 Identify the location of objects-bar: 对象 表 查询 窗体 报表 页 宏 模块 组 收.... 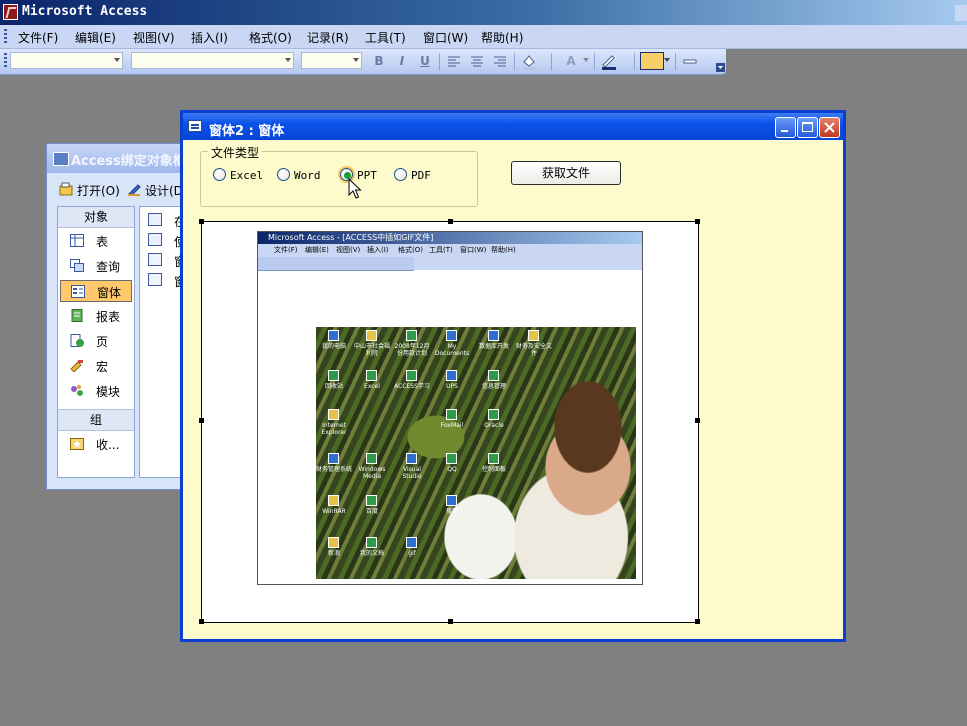
(96, 342).